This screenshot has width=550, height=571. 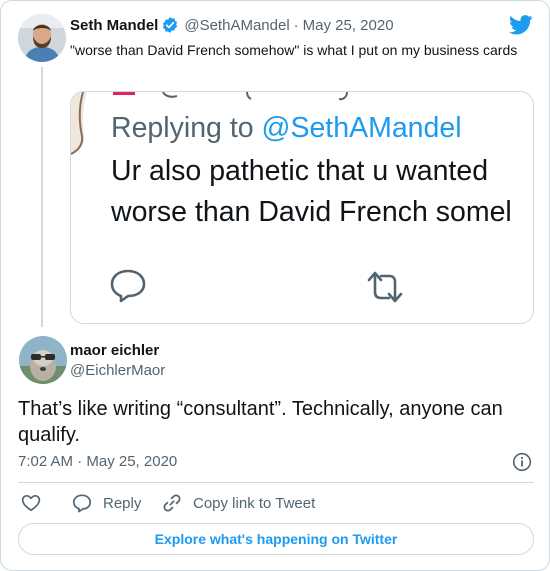 What do you see at coordinates (311, 212) in the screenshot?
I see `media-text-line-2: worse than David French somel` at bounding box center [311, 212].